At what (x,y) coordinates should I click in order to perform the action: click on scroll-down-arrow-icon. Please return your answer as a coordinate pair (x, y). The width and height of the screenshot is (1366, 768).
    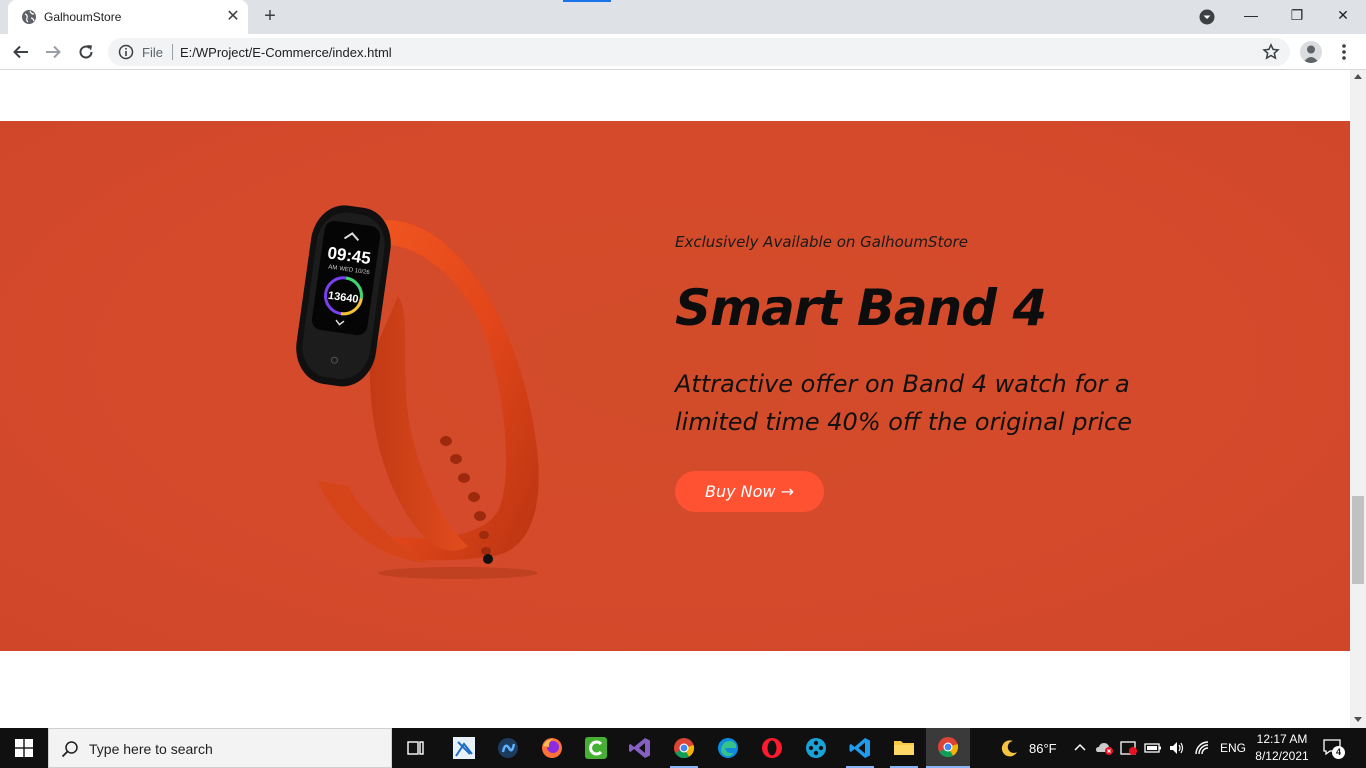
    Looking at the image, I should click on (1358, 719).